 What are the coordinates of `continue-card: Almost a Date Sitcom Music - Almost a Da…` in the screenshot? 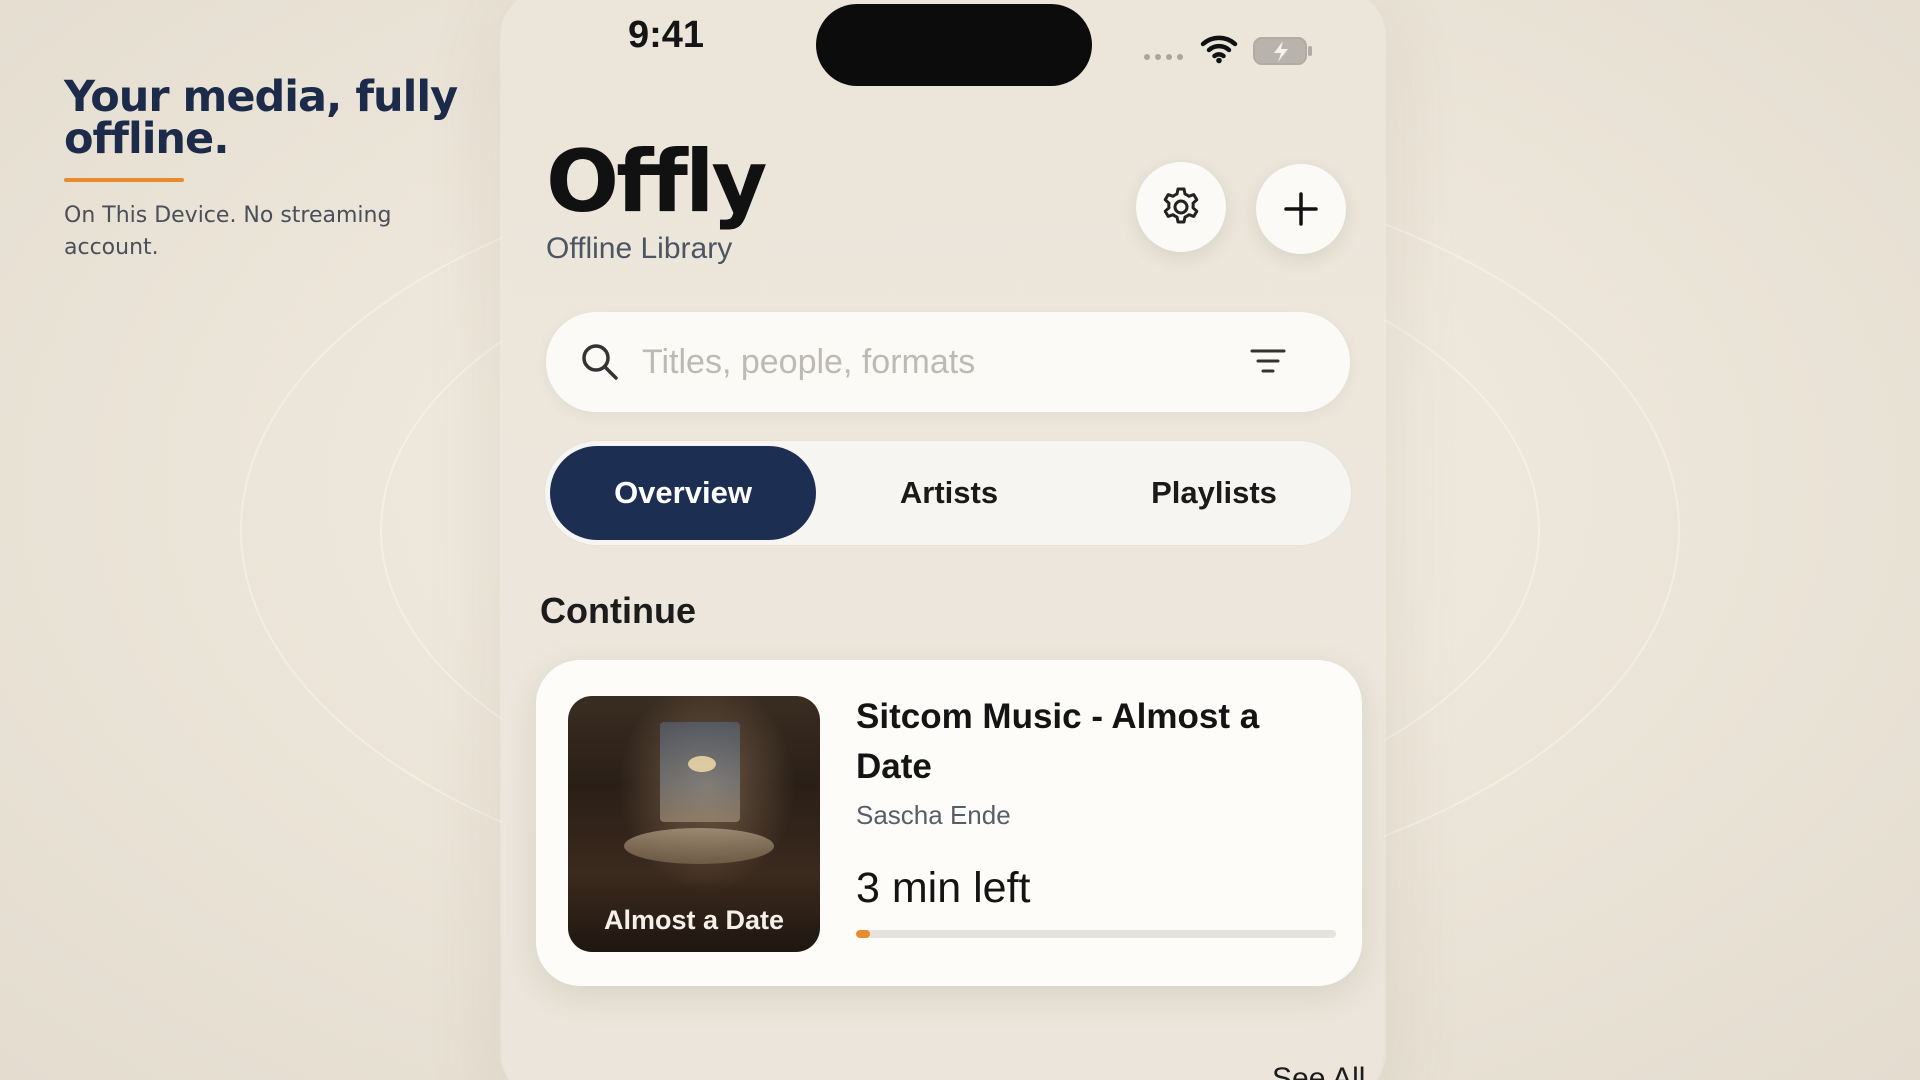 It's located at (949, 823).